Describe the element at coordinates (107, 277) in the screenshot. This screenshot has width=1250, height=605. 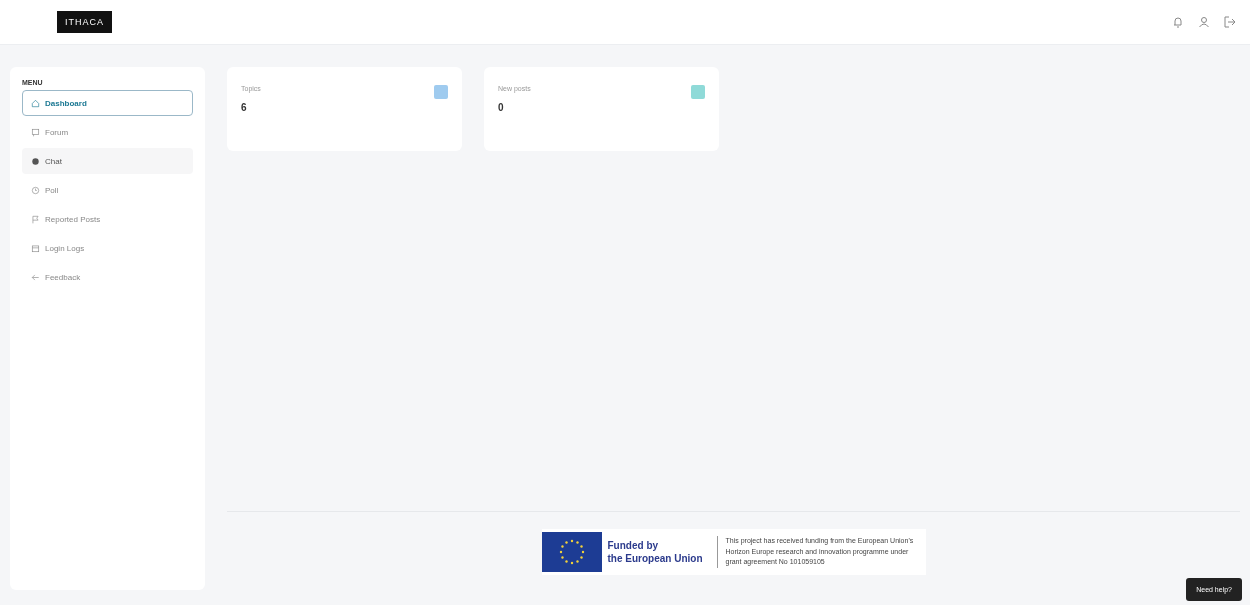
I see `menu-item: Feedback` at that location.